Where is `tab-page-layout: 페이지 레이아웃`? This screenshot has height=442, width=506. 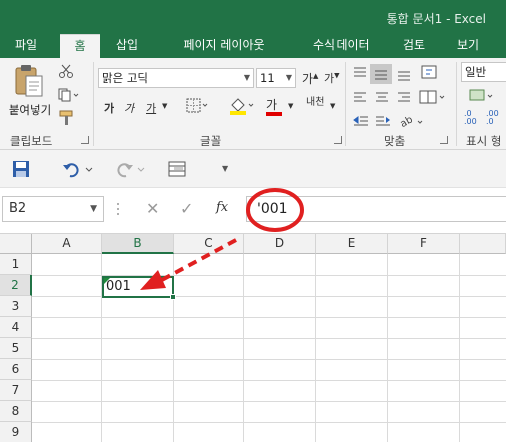 tab-page-layout: 페이지 레이아웃 is located at coordinates (224, 46).